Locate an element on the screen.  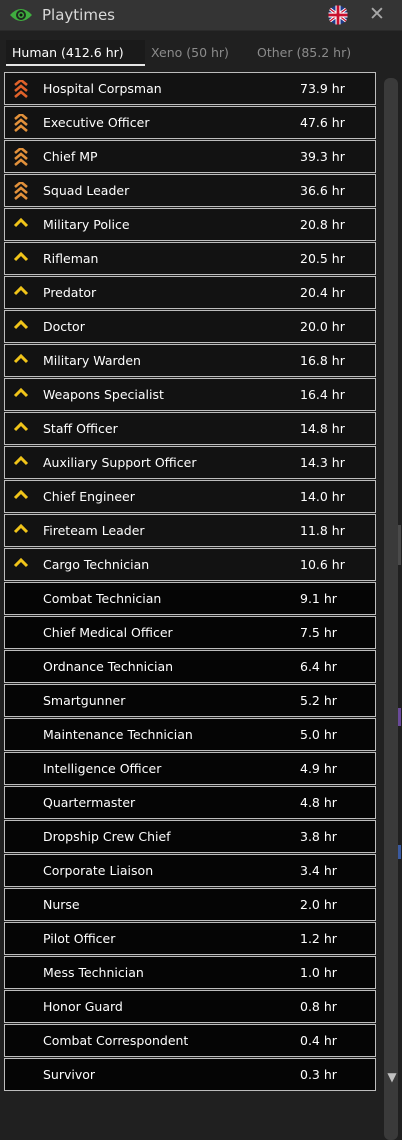
role-name: Executive Officer is located at coordinates (96, 122).